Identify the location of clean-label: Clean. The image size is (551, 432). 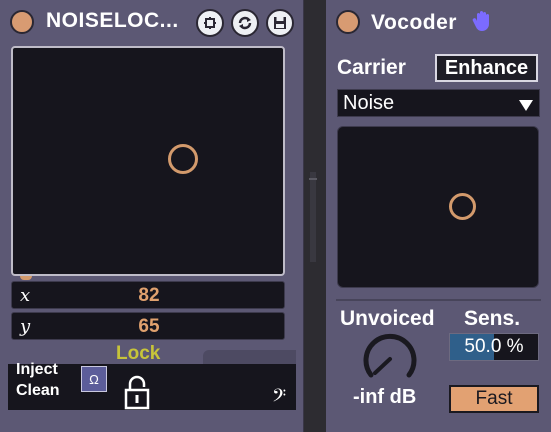
(38, 390).